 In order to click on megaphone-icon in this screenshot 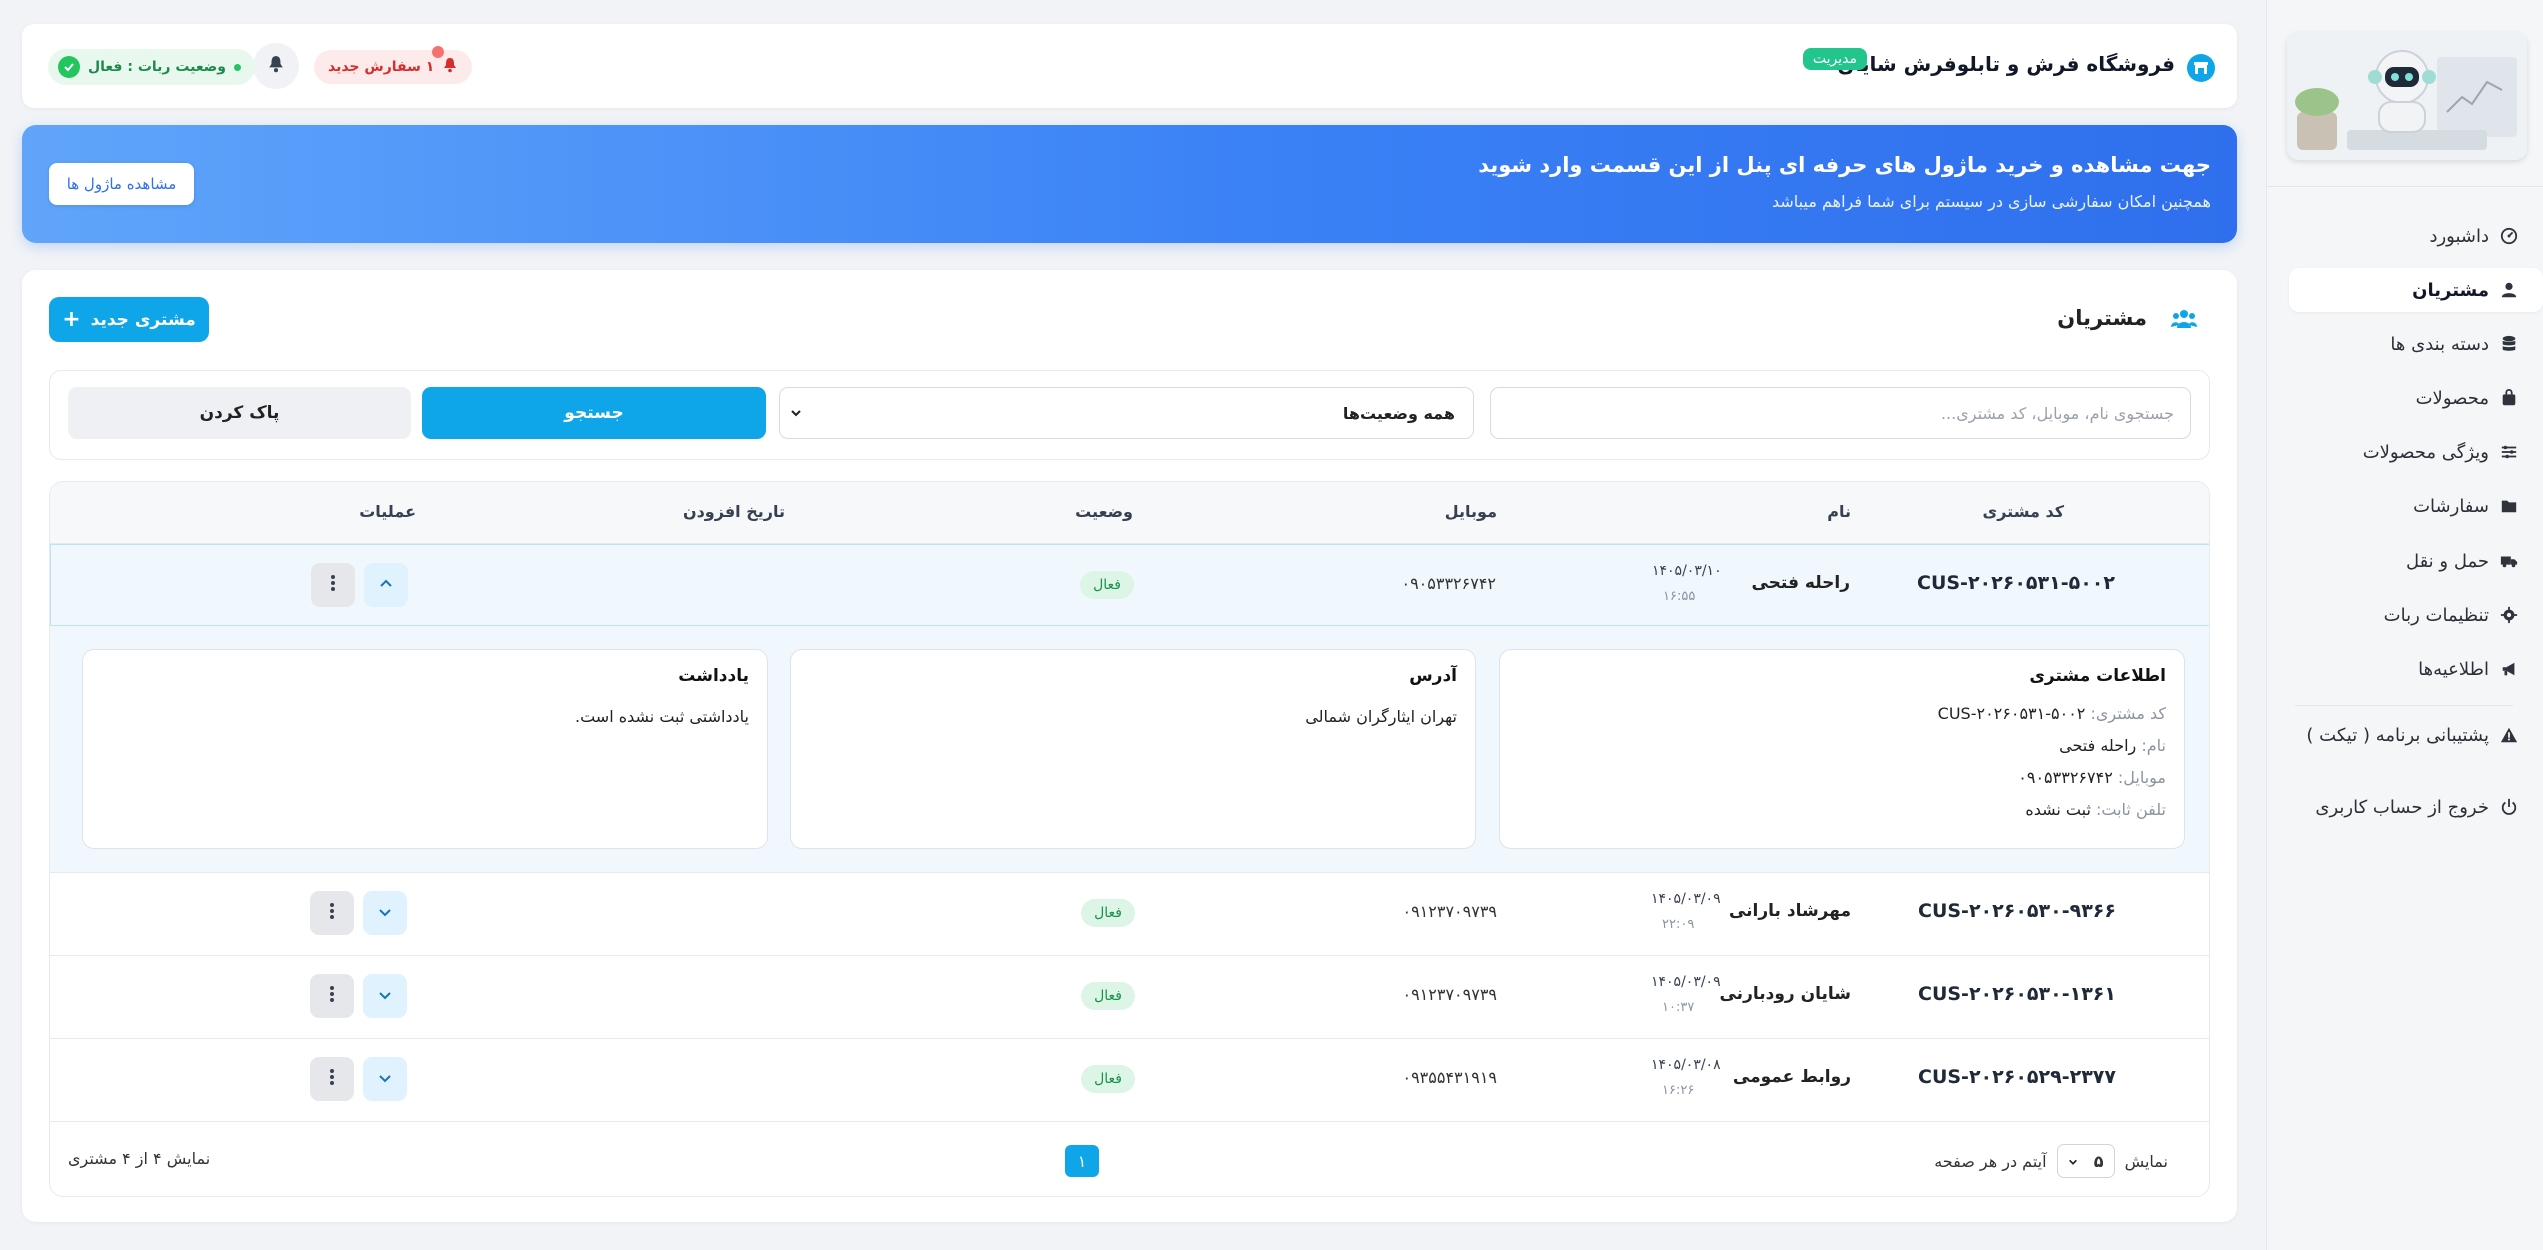, I will do `click(2509, 669)`.